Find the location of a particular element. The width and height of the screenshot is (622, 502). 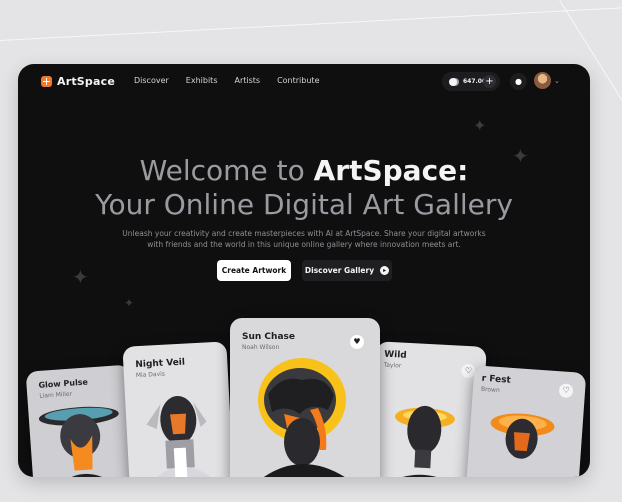

nav-item-exhibits: Exhibits is located at coordinates (202, 80).